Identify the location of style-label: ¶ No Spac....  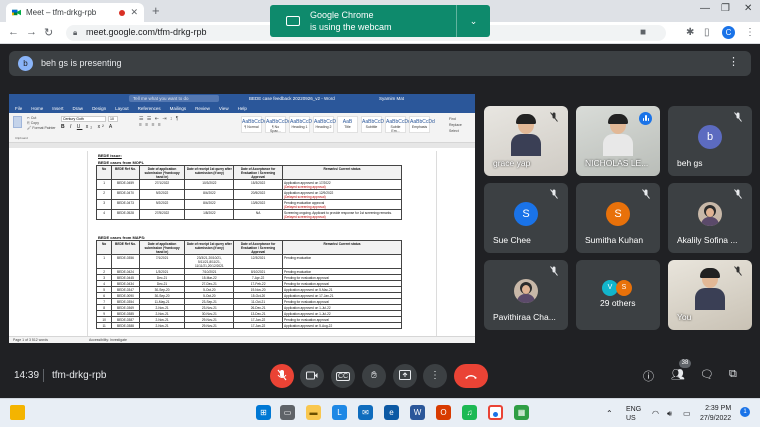
(275, 129).